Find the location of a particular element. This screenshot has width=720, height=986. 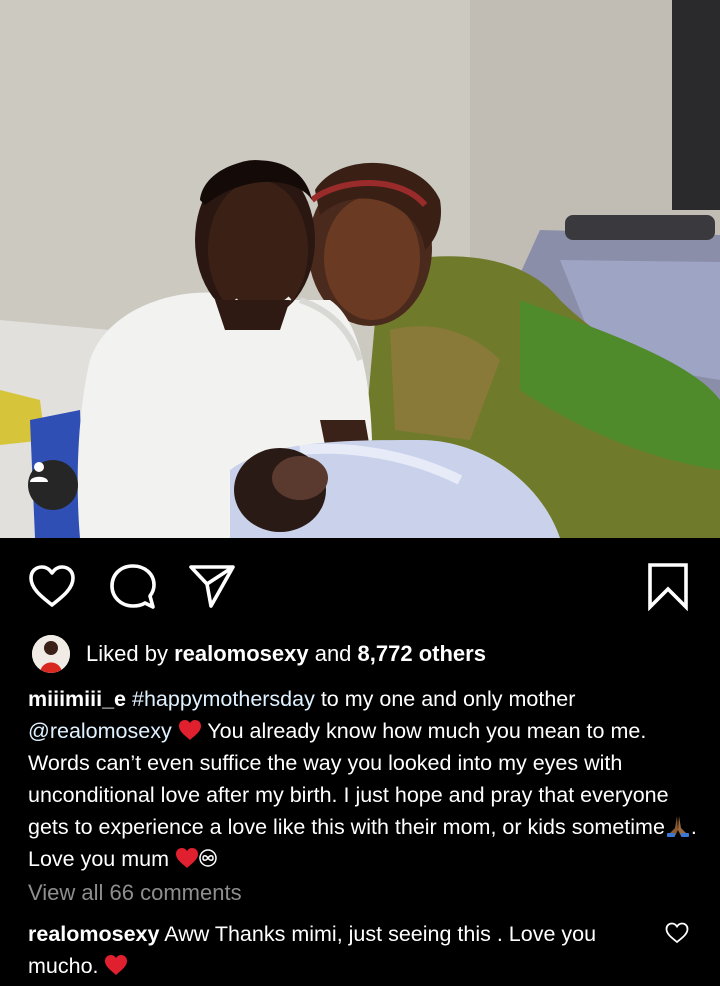

caption-text-1: to my one and only mother is located at coordinates (445, 699).